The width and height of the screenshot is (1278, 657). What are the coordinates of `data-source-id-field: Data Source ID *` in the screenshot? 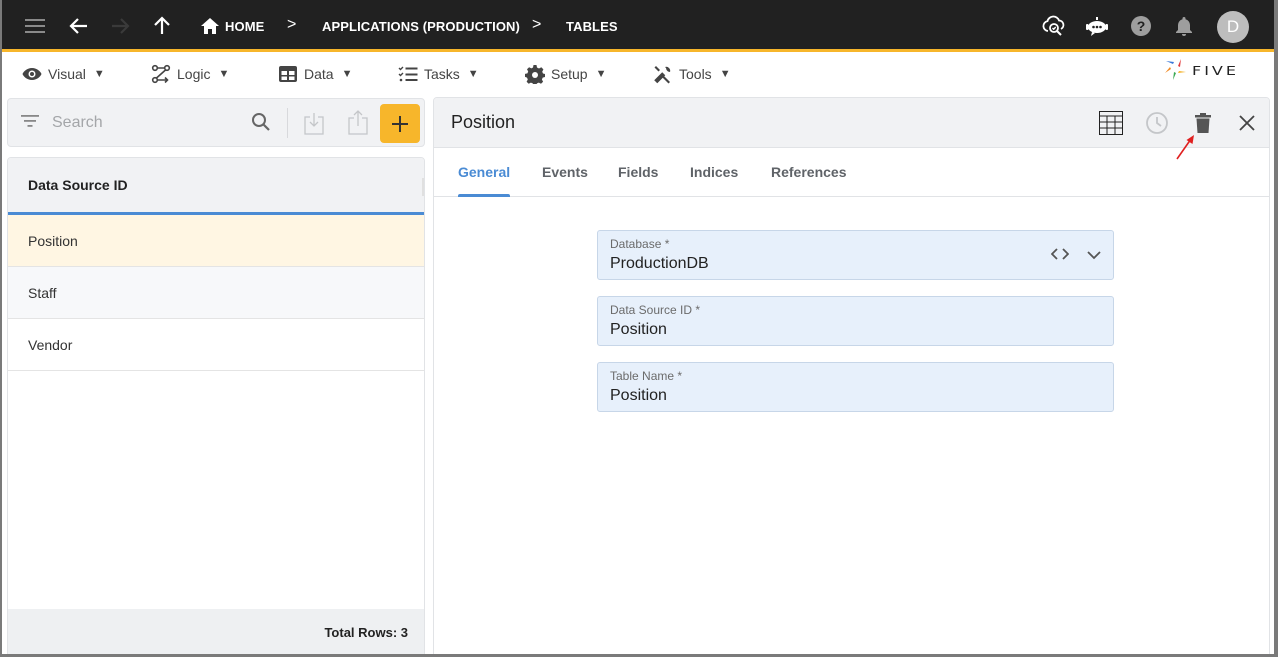 It's located at (855, 321).